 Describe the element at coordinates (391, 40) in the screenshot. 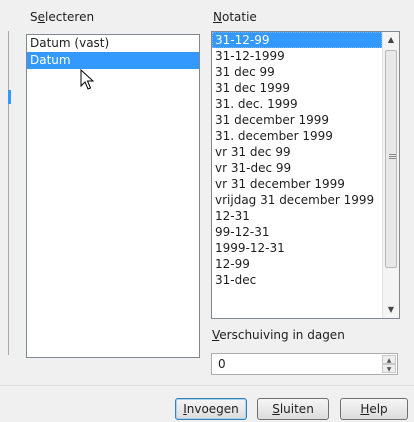

I see `scroll-up-icon: ▲` at that location.